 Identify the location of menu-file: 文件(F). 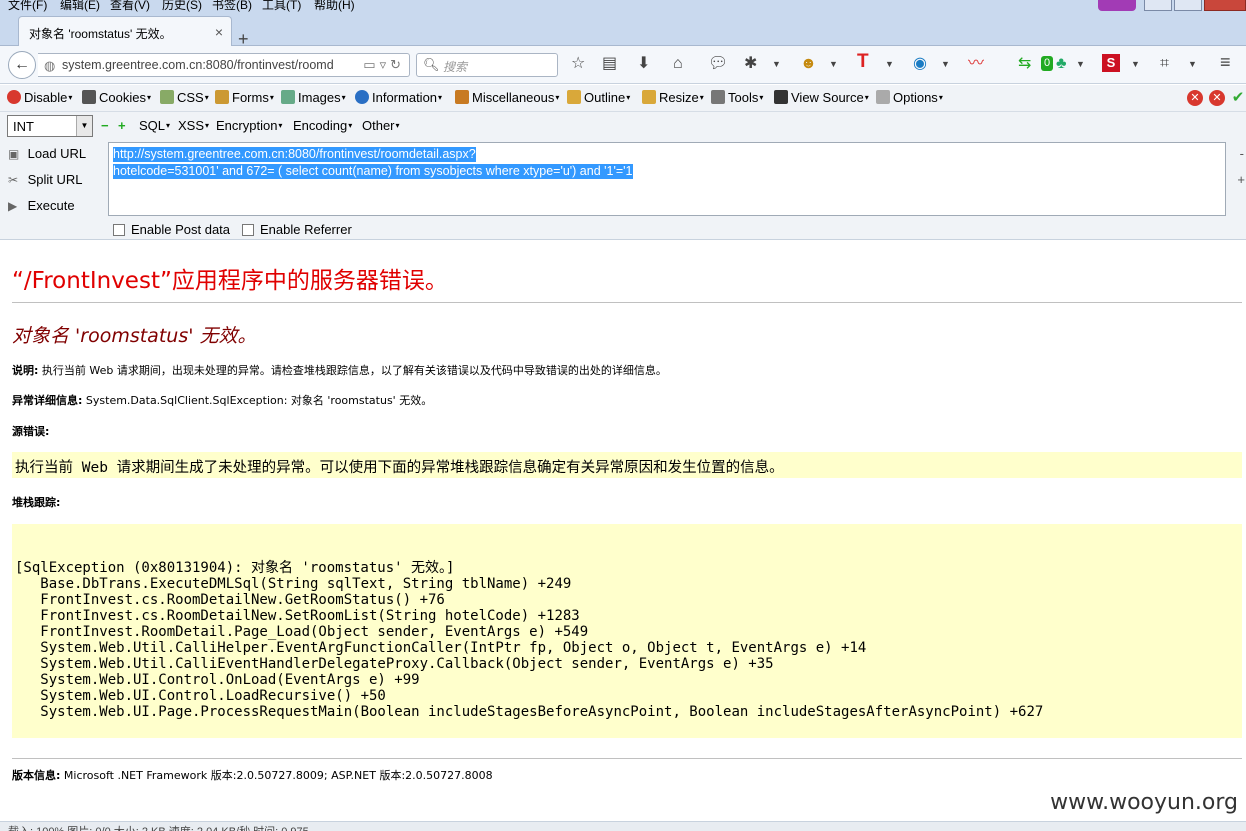
(27, 6).